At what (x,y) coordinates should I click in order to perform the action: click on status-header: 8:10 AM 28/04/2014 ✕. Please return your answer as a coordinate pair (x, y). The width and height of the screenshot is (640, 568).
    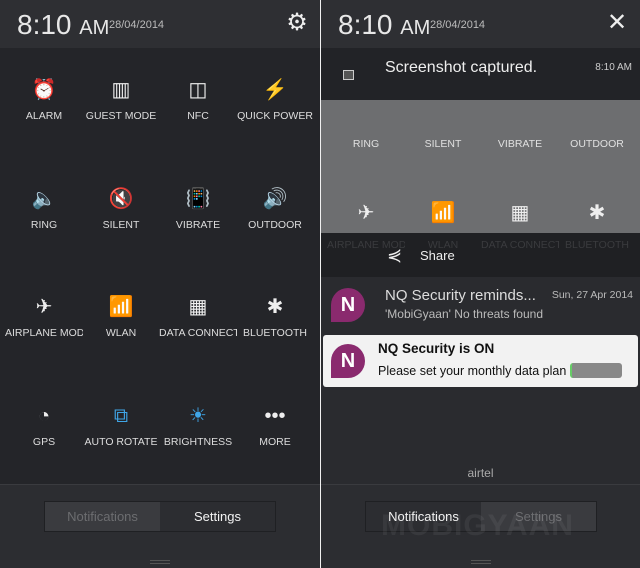
    Looking at the image, I should click on (480, 24).